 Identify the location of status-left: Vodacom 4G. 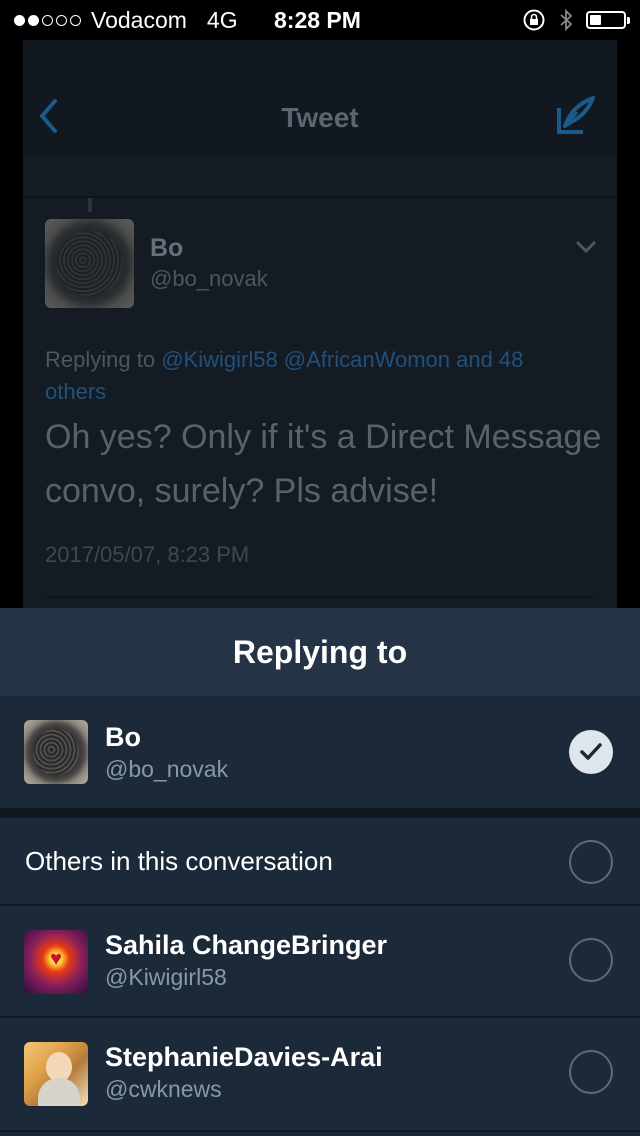
(126, 20).